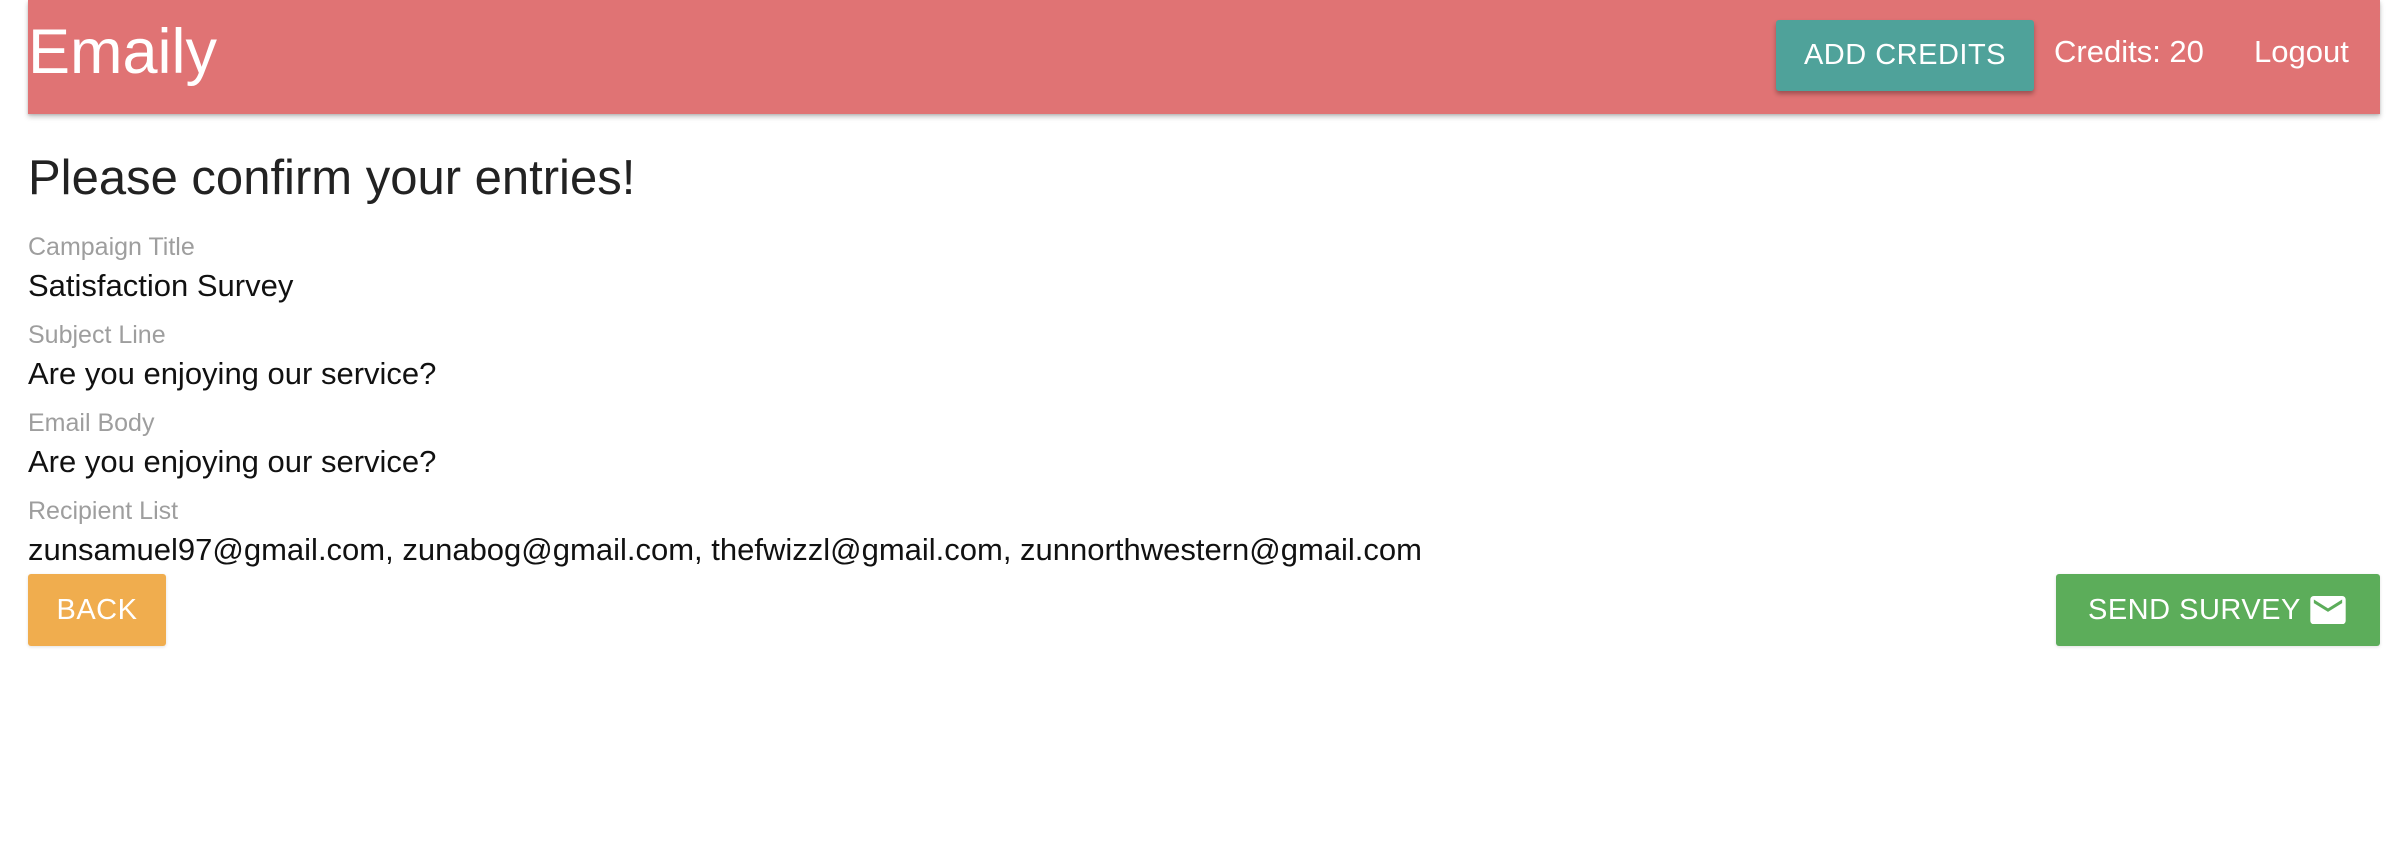 The height and width of the screenshot is (854, 2404). Describe the element at coordinates (1905, 55) in the screenshot. I see `add-credits-button: ADD CREDITS` at that location.